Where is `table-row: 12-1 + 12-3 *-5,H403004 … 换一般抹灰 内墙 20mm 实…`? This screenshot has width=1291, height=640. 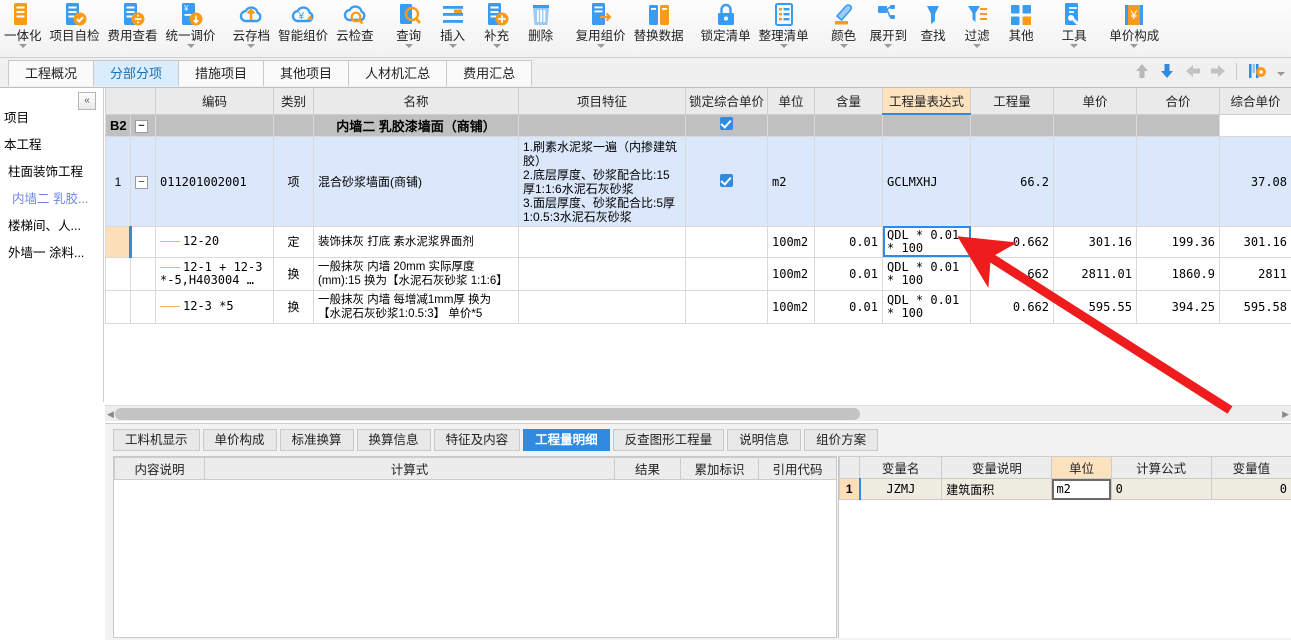
table-row: 12-1 + 12-3 *-5,H403004 … 换一般抹灰 内墙 20mm 实… is located at coordinates (698, 273).